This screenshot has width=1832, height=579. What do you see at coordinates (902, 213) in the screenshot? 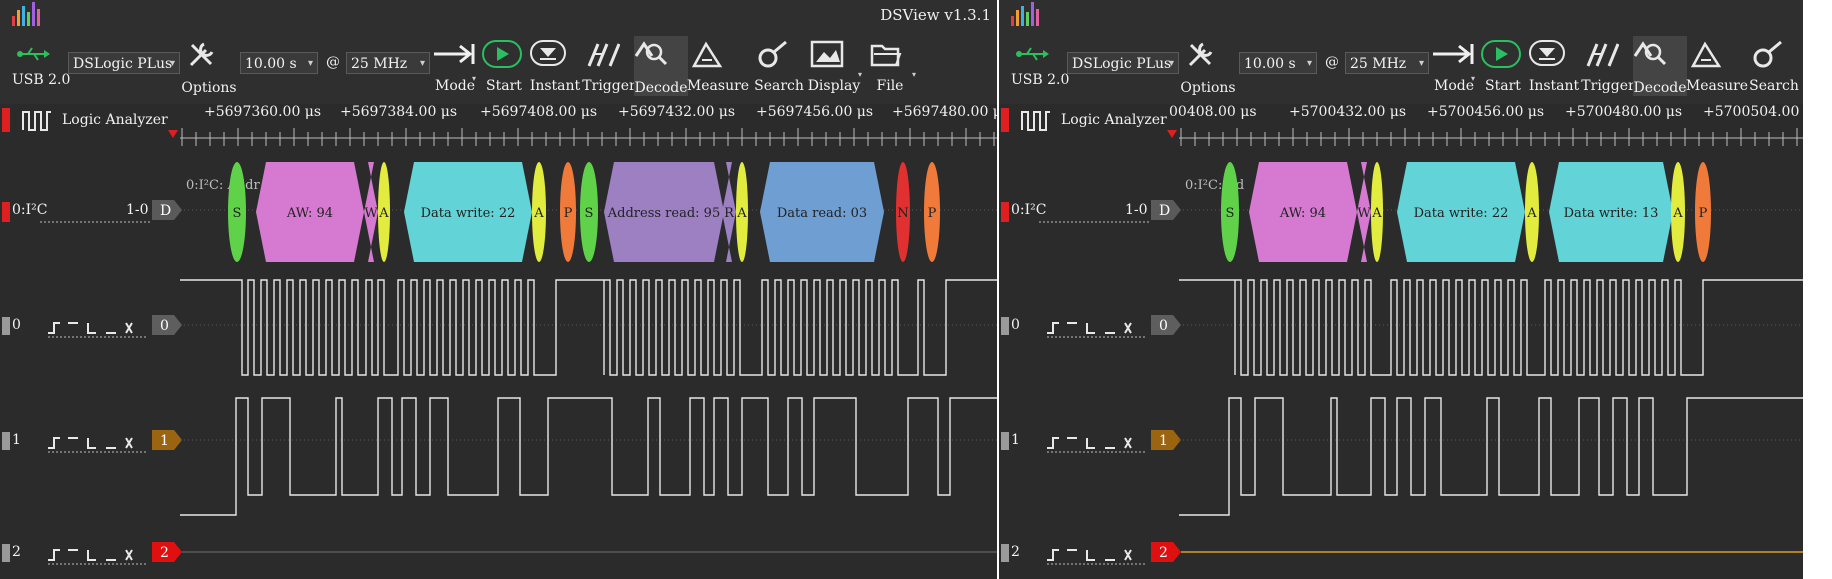
I see `decode-annotation-label: N` at bounding box center [902, 213].